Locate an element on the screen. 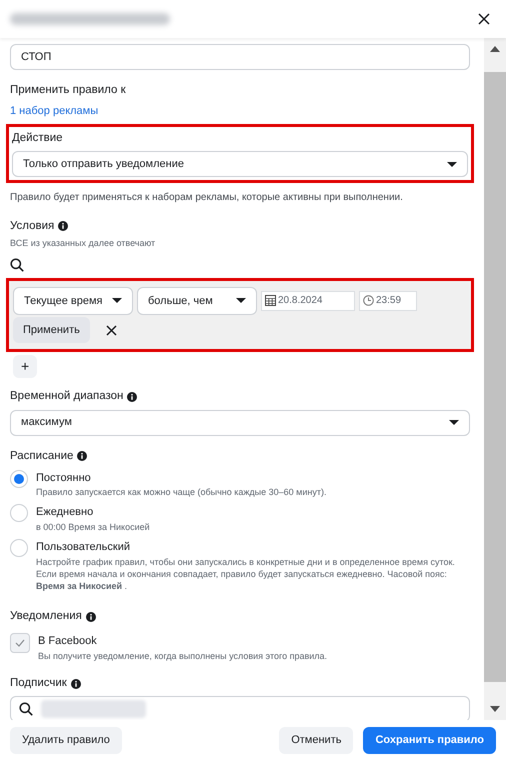 The width and height of the screenshot is (506, 760). field-select: Текущее время is located at coordinates (73, 300).